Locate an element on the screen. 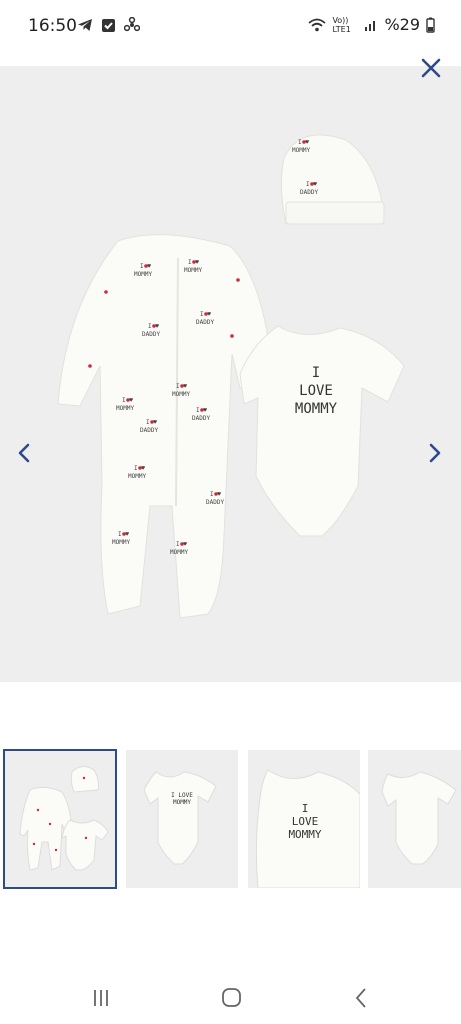 The height and width of the screenshot is (1024, 461). home-icon is located at coordinates (231, 998).